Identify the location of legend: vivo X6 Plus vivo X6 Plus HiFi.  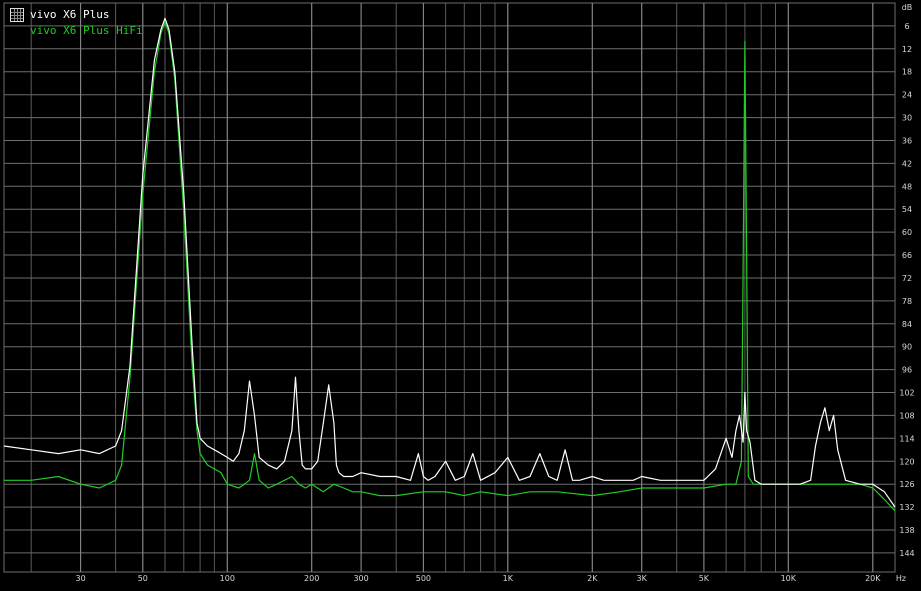
(76, 22).